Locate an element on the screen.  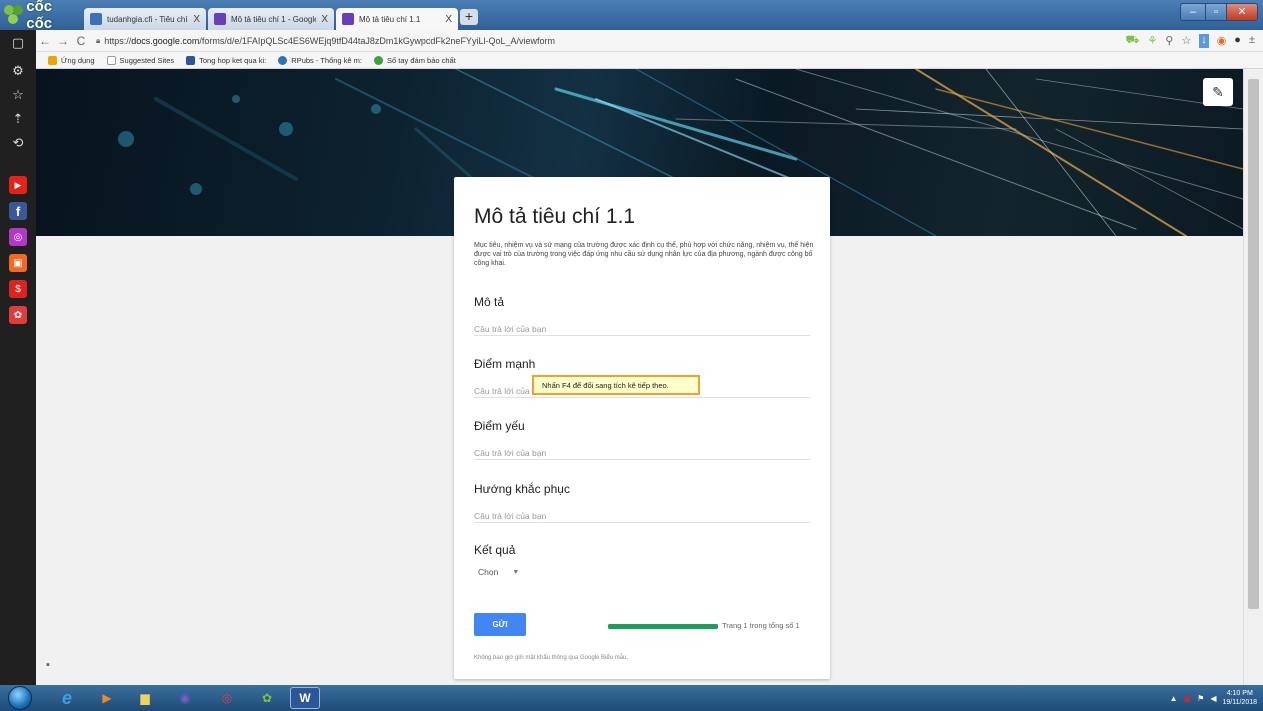
question-diem-yeu: Điểm yếu is located at coordinates (642, 440).